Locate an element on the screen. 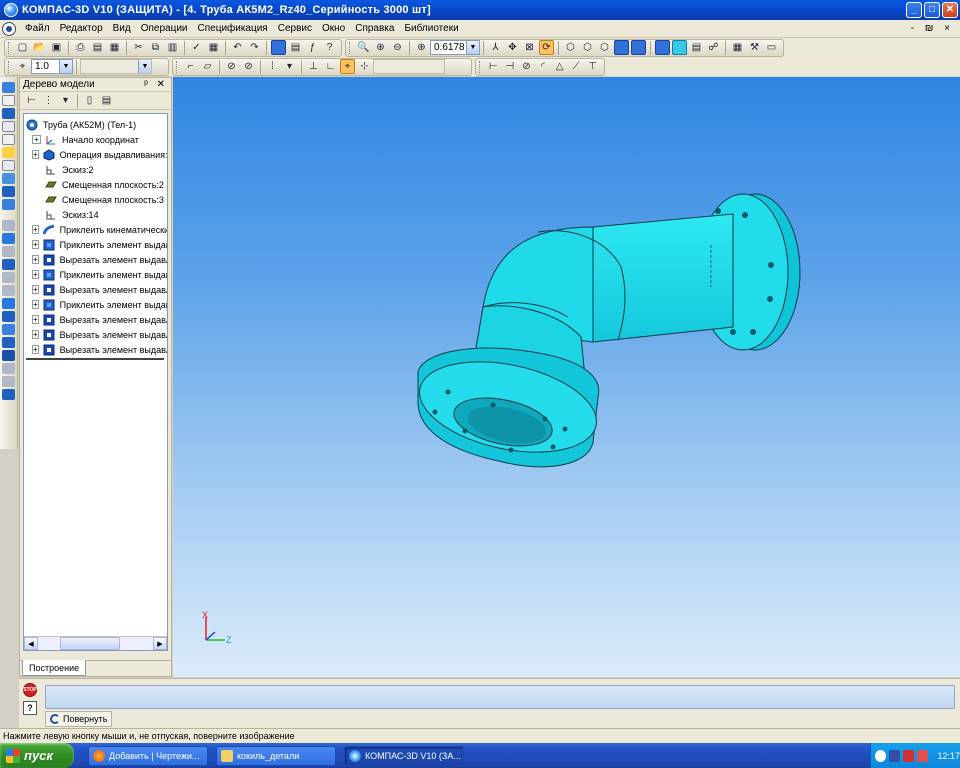 The height and width of the screenshot is (768, 960). fillet-tool-icon is located at coordinates (8, 303).